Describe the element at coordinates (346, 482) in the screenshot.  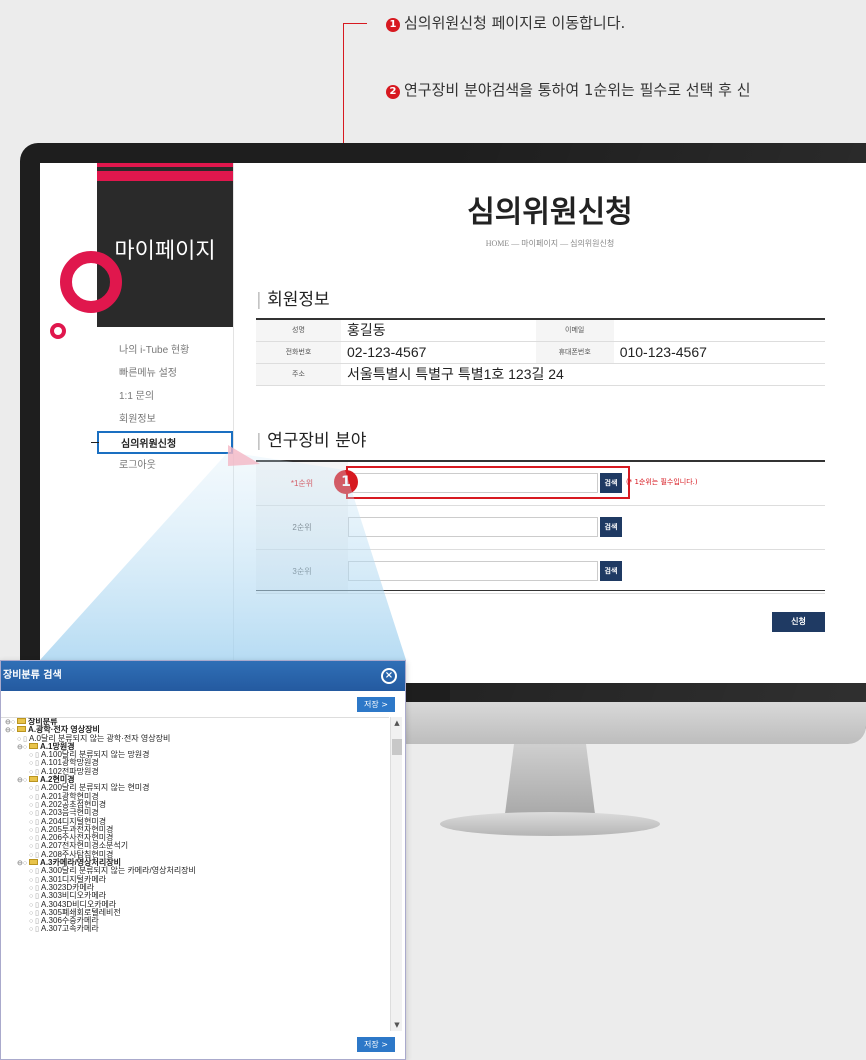
I see `step-marker-badge: 1` at that location.